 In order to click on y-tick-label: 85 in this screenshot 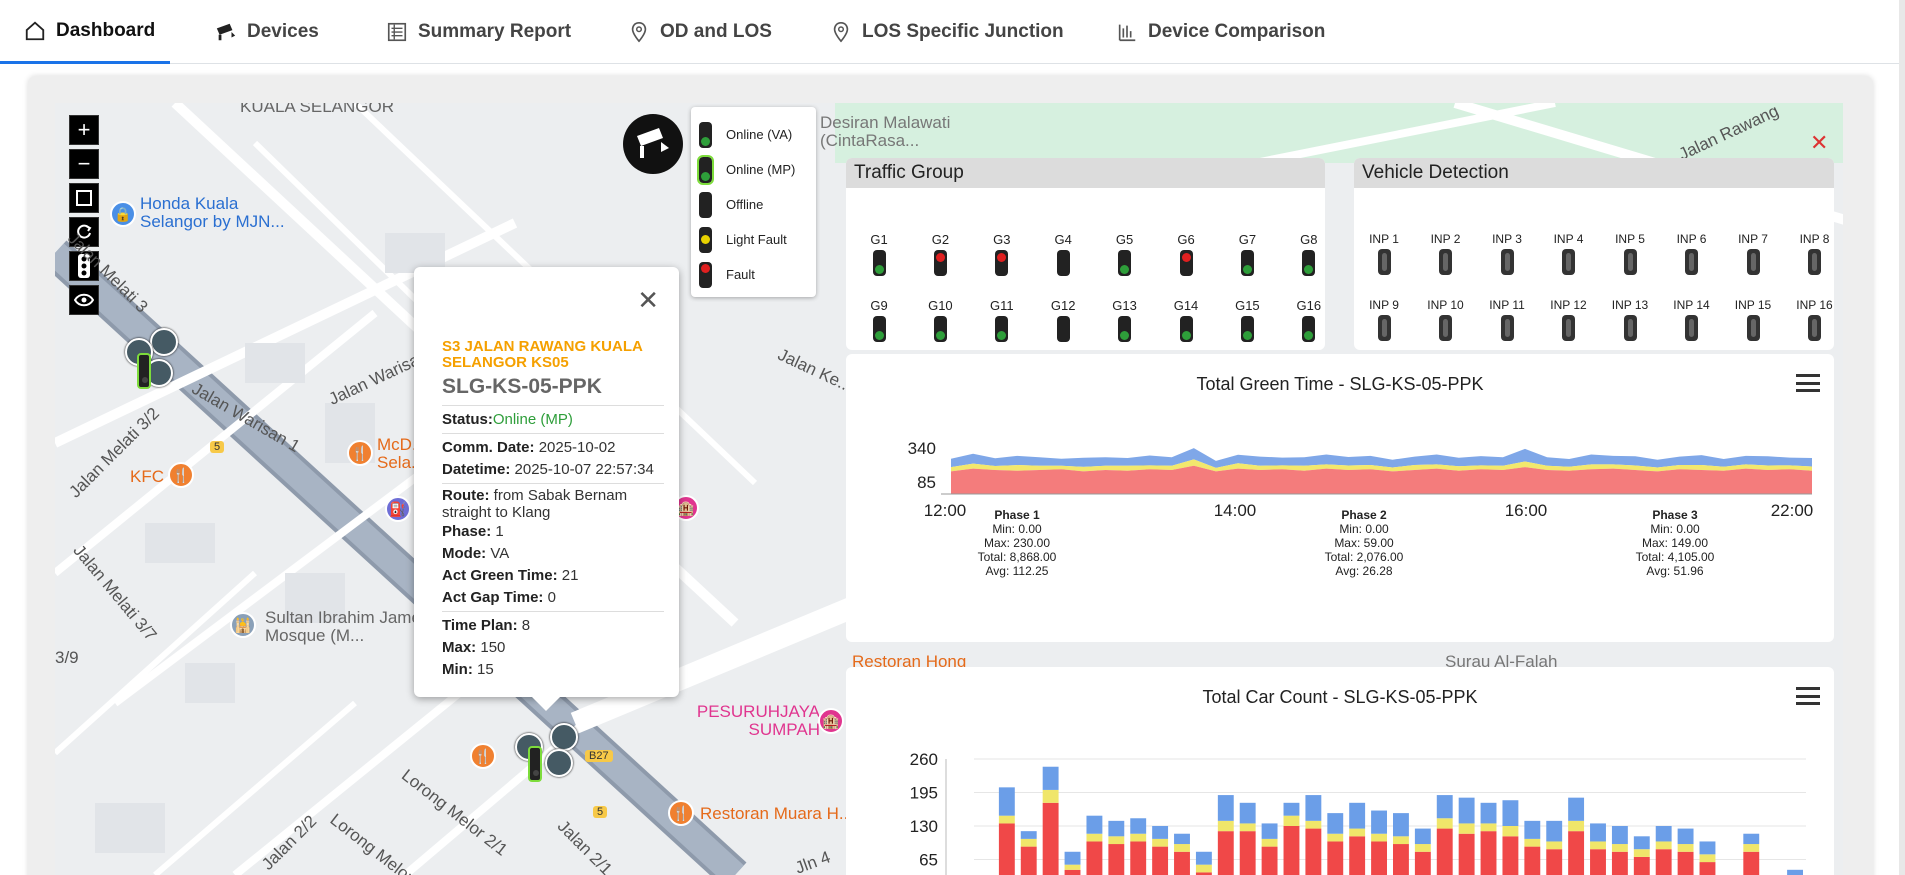, I will do `click(926, 482)`.